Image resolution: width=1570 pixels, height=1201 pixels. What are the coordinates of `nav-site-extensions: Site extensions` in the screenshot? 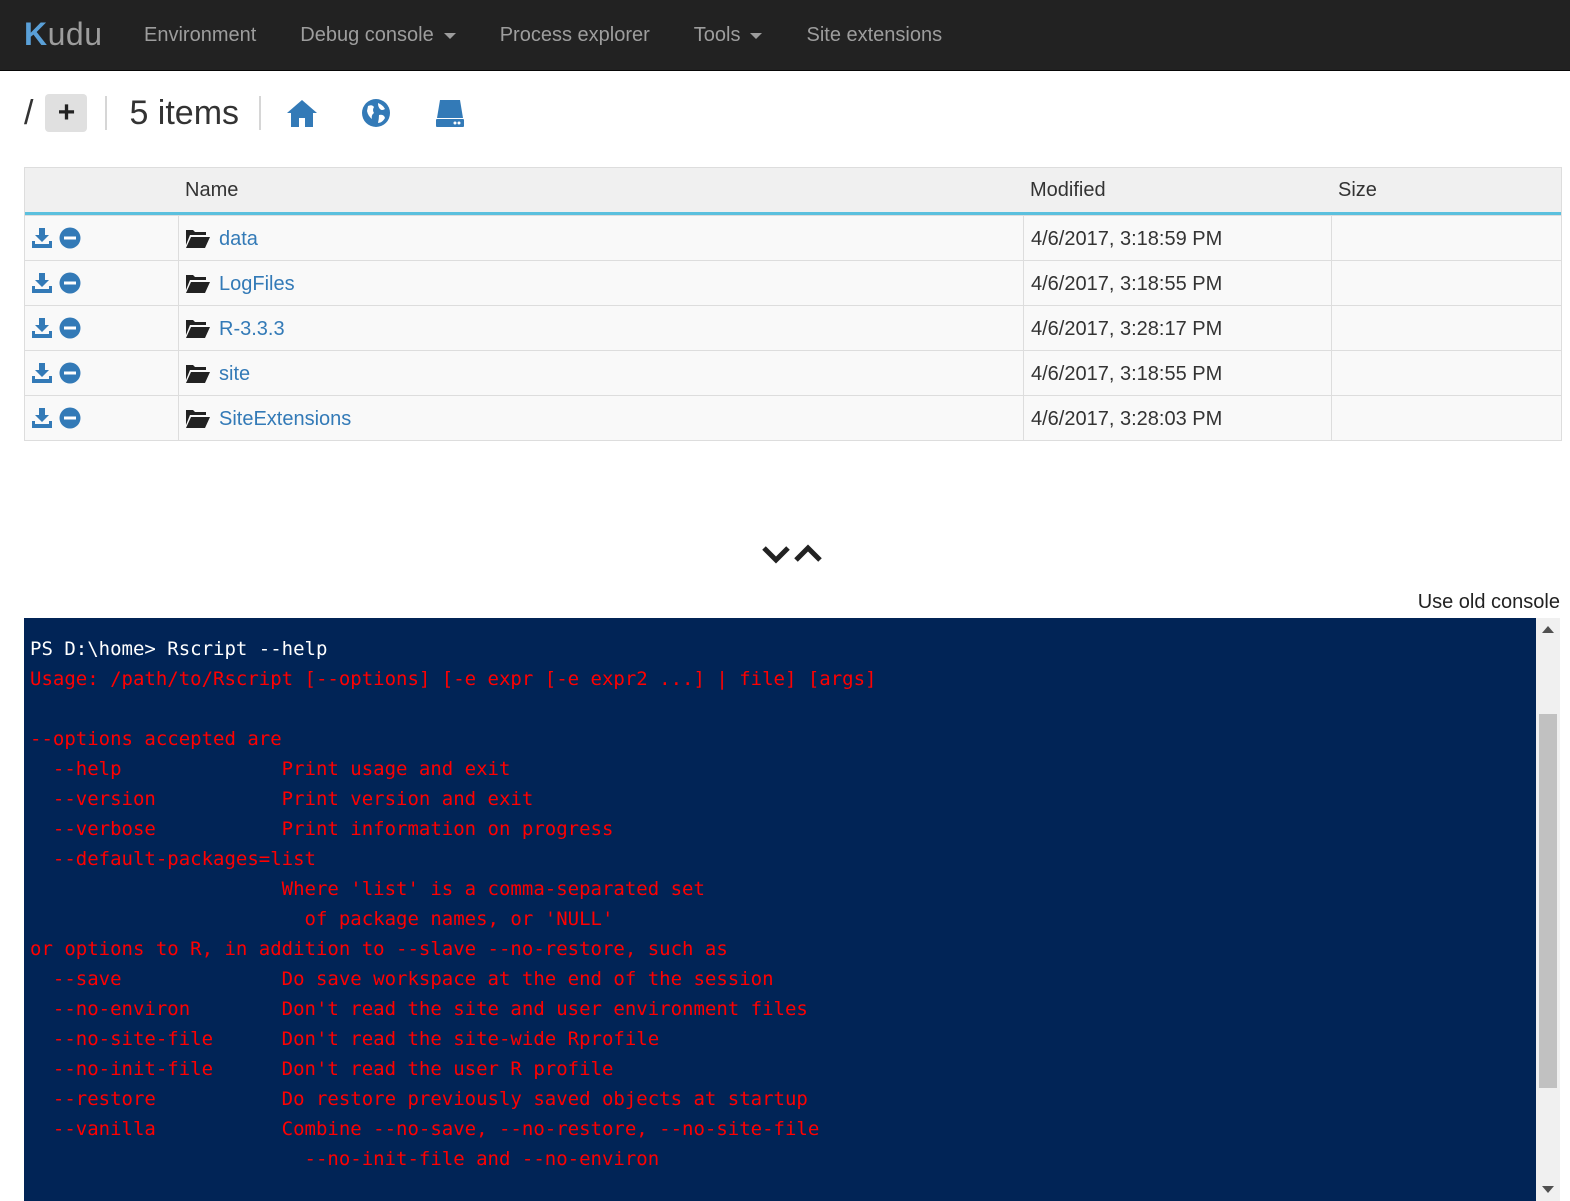 It's located at (874, 35).